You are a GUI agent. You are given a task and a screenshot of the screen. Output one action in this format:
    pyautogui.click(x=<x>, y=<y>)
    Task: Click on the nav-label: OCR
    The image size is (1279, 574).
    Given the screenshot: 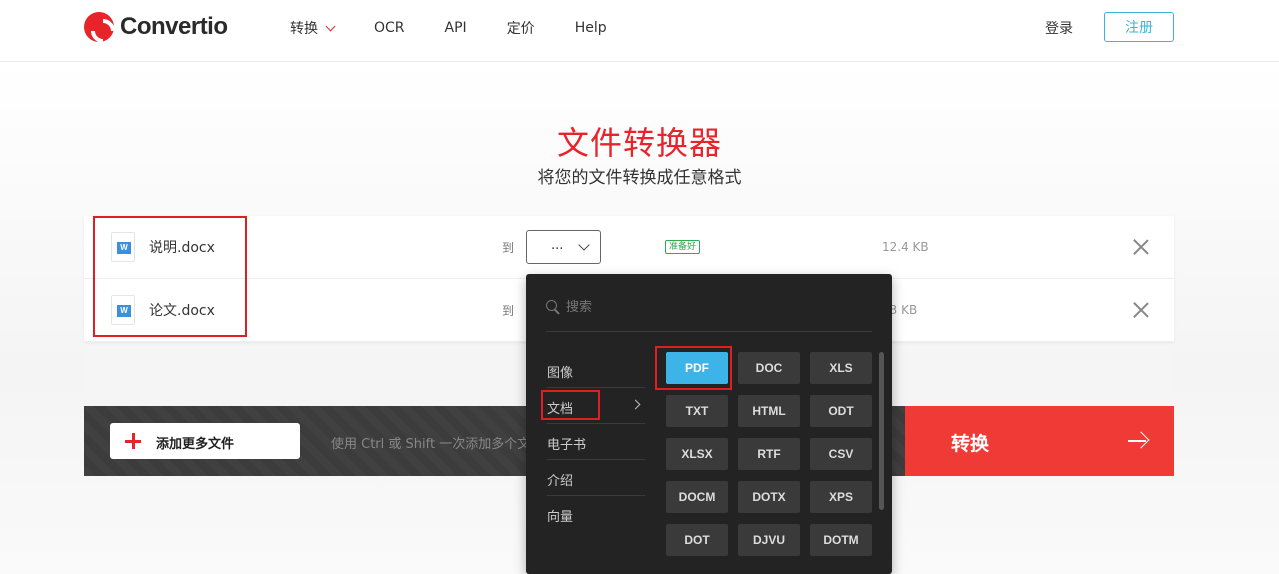 What is the action you would take?
    pyautogui.click(x=389, y=28)
    